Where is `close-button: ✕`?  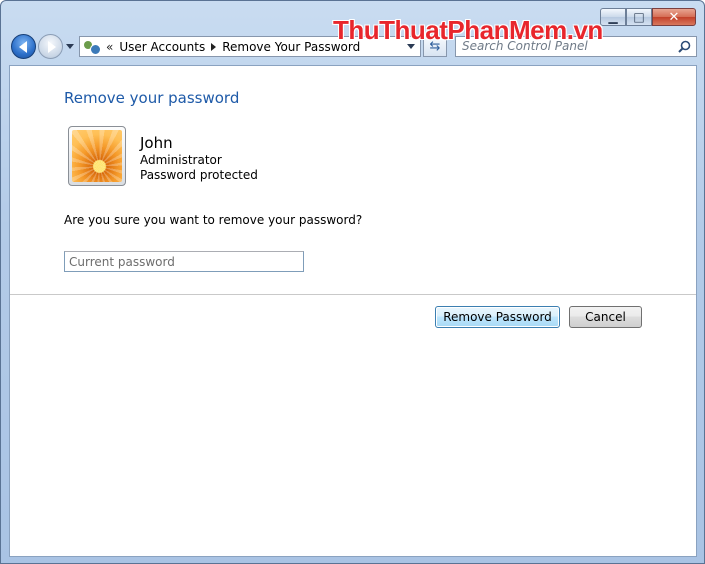 close-button: ✕ is located at coordinates (674, 17).